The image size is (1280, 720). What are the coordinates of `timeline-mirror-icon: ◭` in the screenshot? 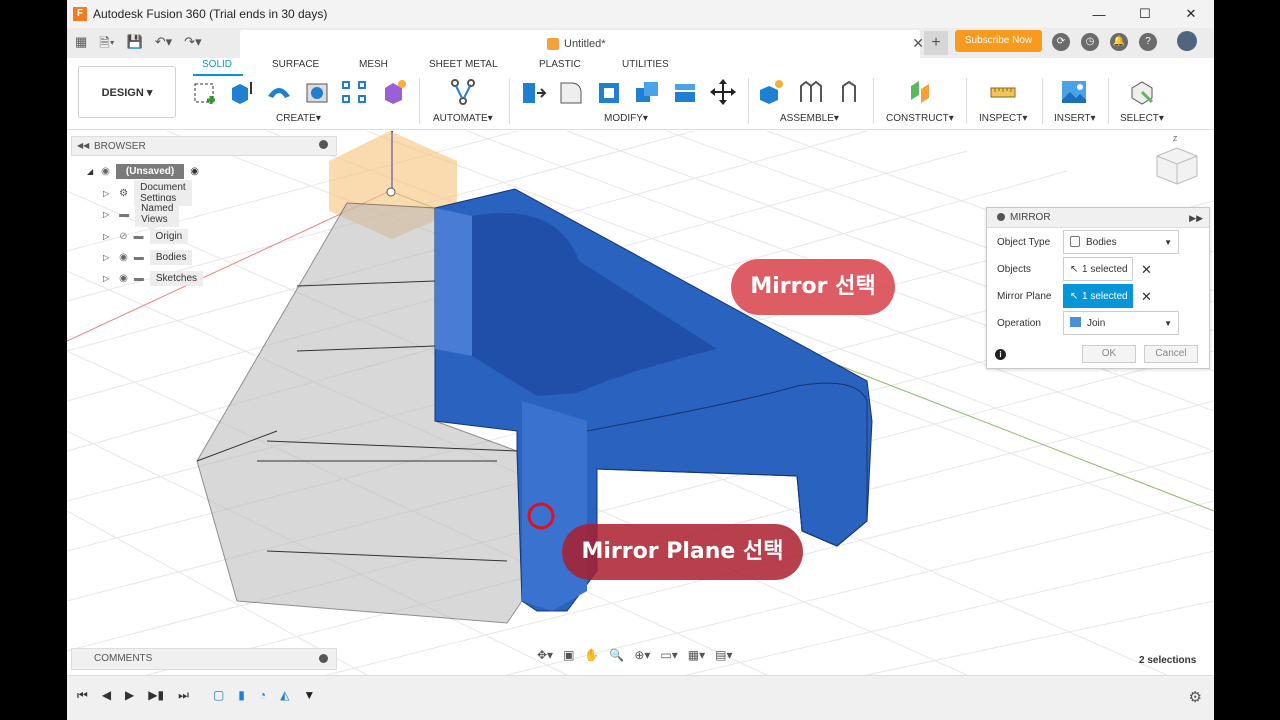 It's located at (284, 695).